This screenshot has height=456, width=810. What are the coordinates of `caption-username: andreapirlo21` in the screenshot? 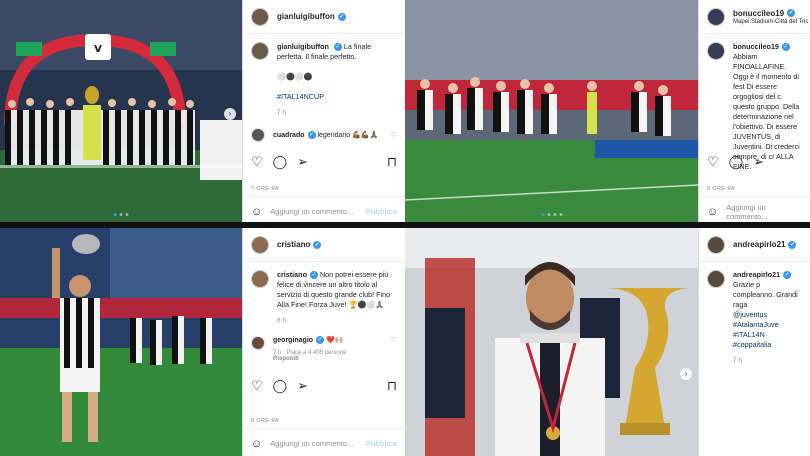 It's located at (756, 274).